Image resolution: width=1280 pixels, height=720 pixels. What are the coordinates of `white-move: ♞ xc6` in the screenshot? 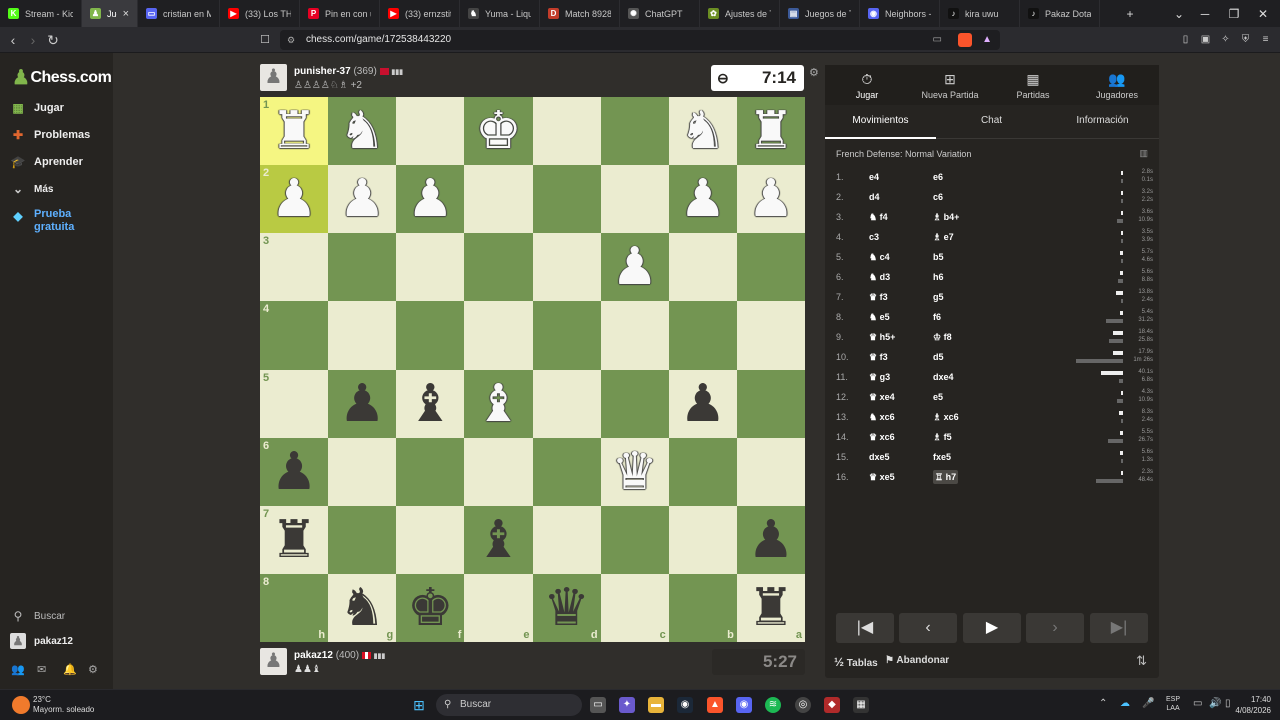 It's located at (882, 417).